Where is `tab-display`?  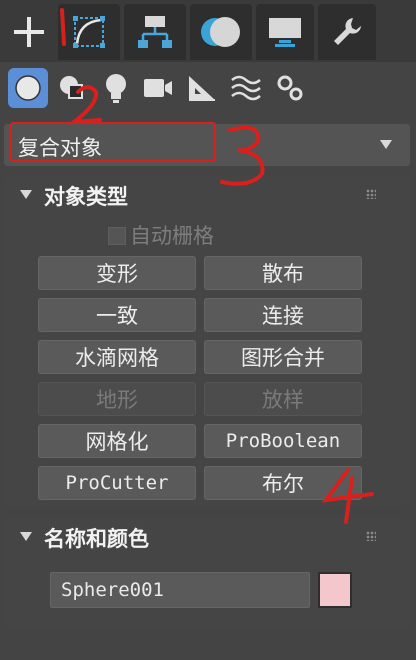
tab-display is located at coordinates (285, 32).